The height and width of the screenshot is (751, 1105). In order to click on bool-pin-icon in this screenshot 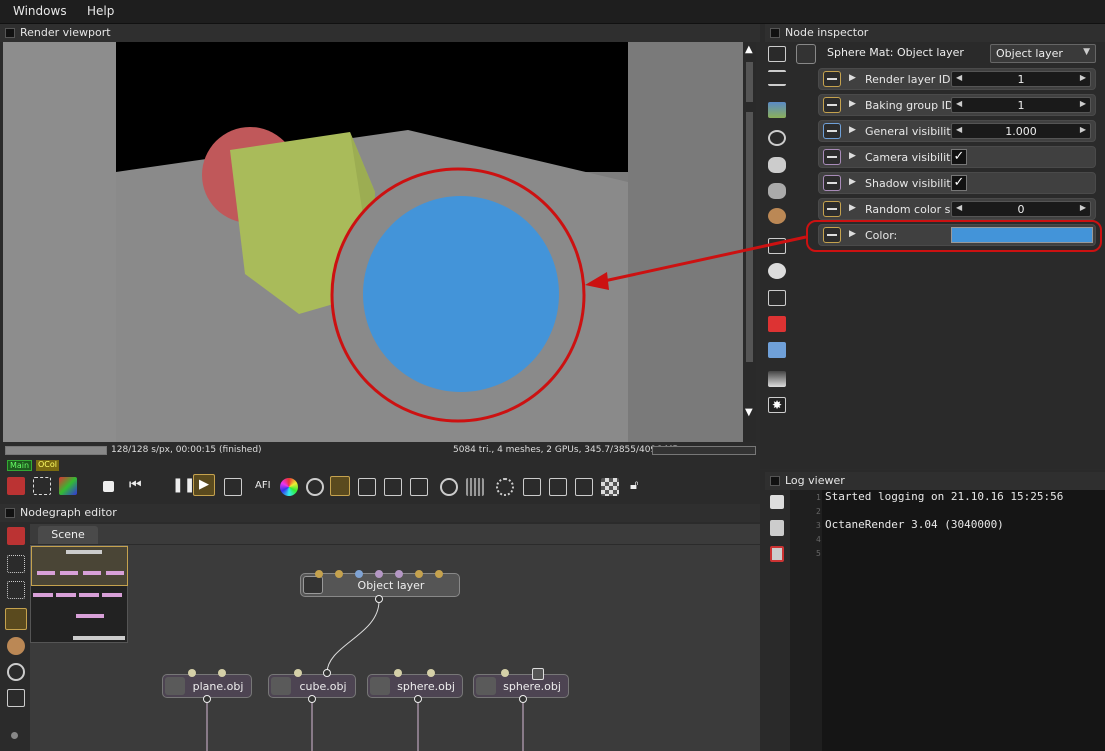, I will do `click(832, 183)`.